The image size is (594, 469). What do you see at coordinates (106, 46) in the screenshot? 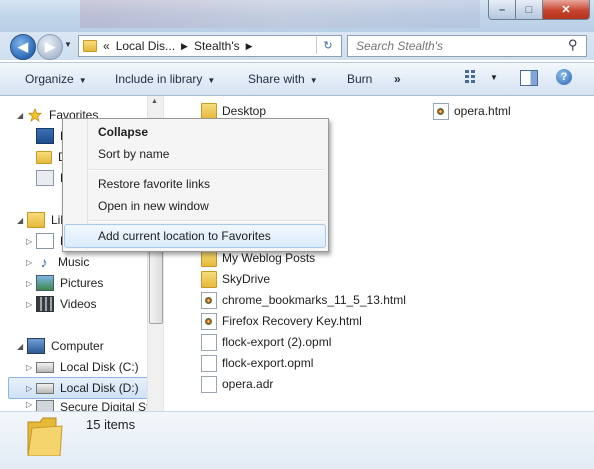
I see `breadcrumb-overflow: «` at bounding box center [106, 46].